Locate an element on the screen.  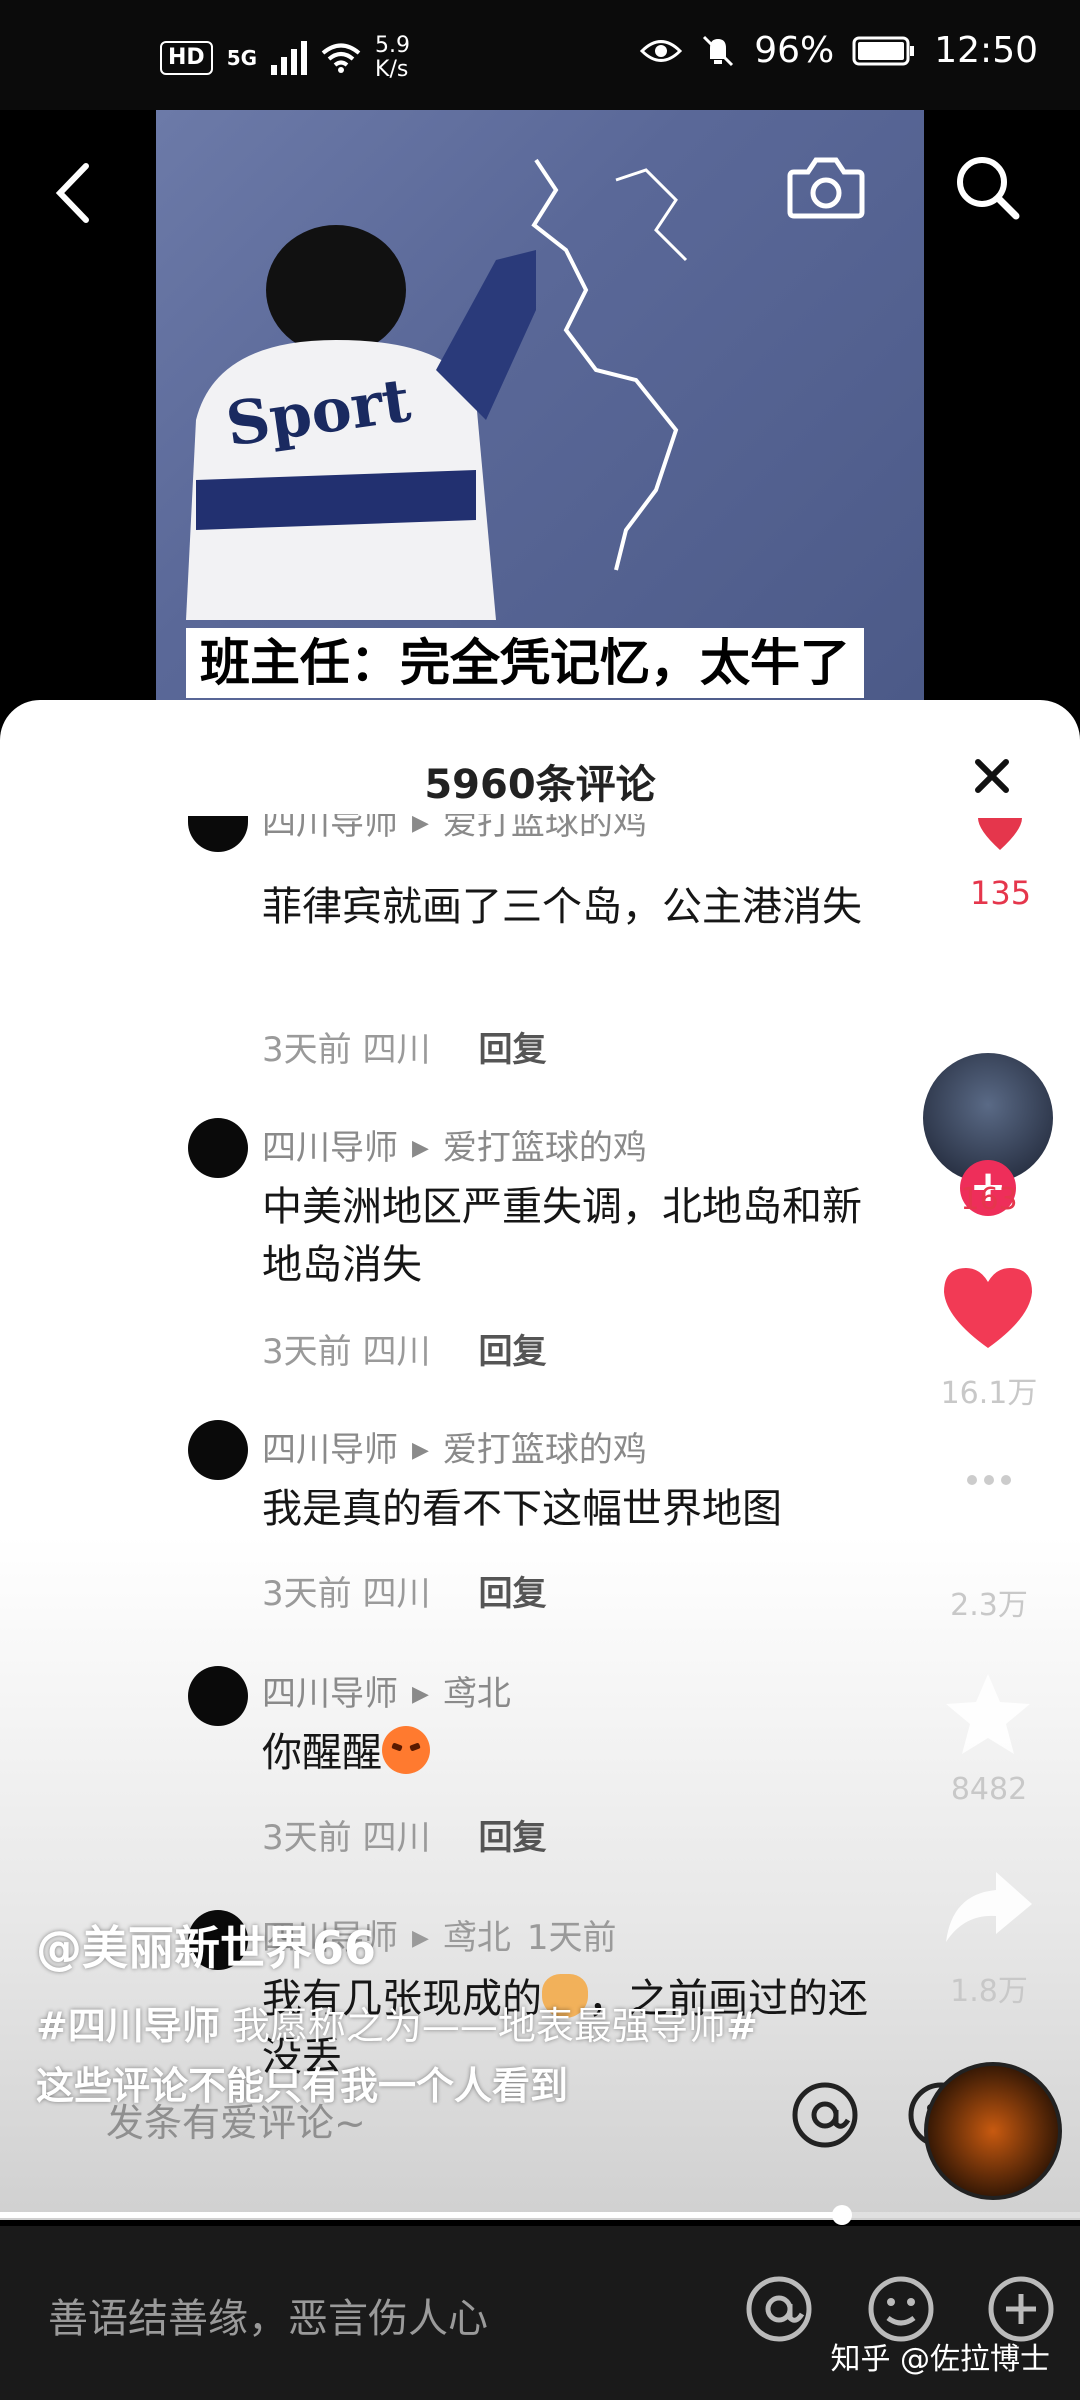
battery-icon is located at coordinates (883, 50).